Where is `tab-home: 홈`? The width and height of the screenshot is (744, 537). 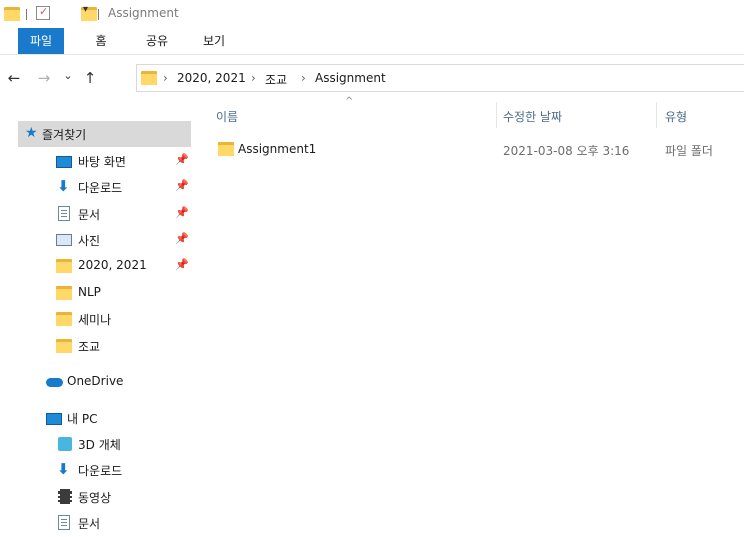
tab-home: 홈 is located at coordinates (101, 41).